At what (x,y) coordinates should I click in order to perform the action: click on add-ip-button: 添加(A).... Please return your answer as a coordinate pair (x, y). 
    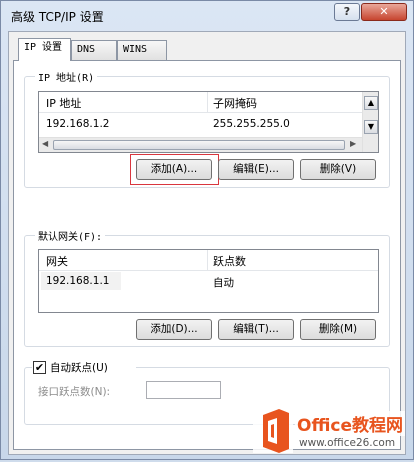
    Looking at the image, I should click on (174, 169).